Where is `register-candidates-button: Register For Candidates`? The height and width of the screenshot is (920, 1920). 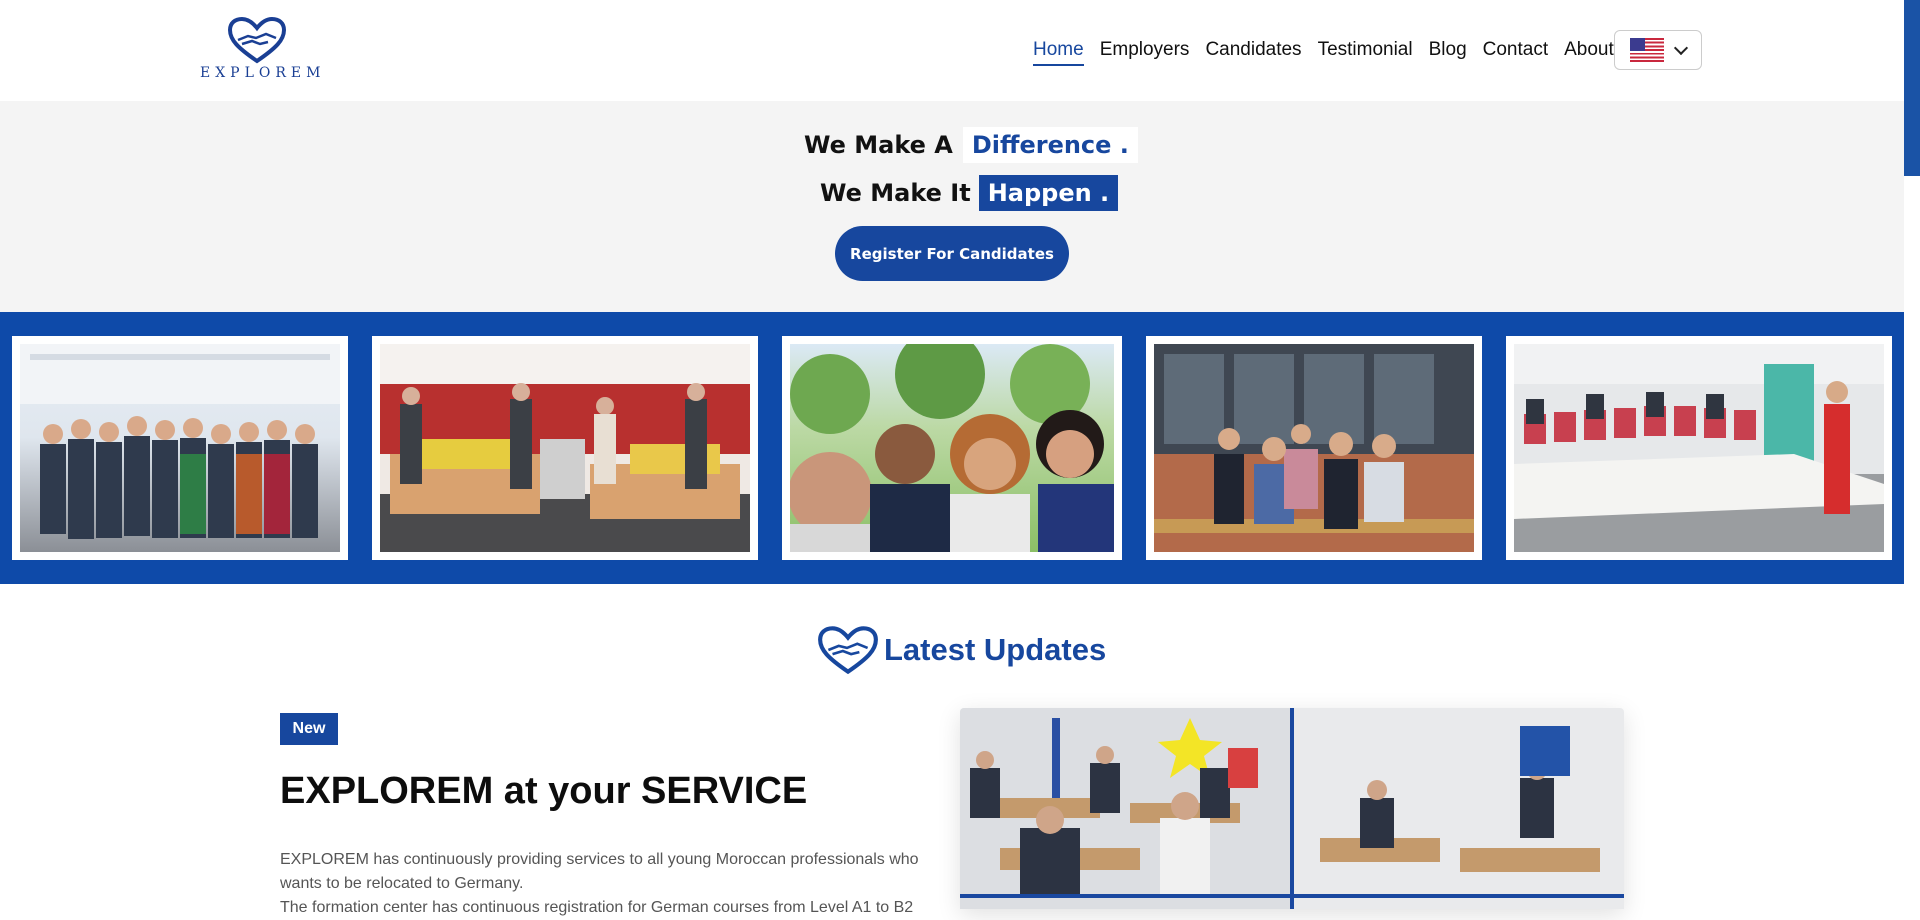
register-candidates-button: Register For Candidates is located at coordinates (952, 253).